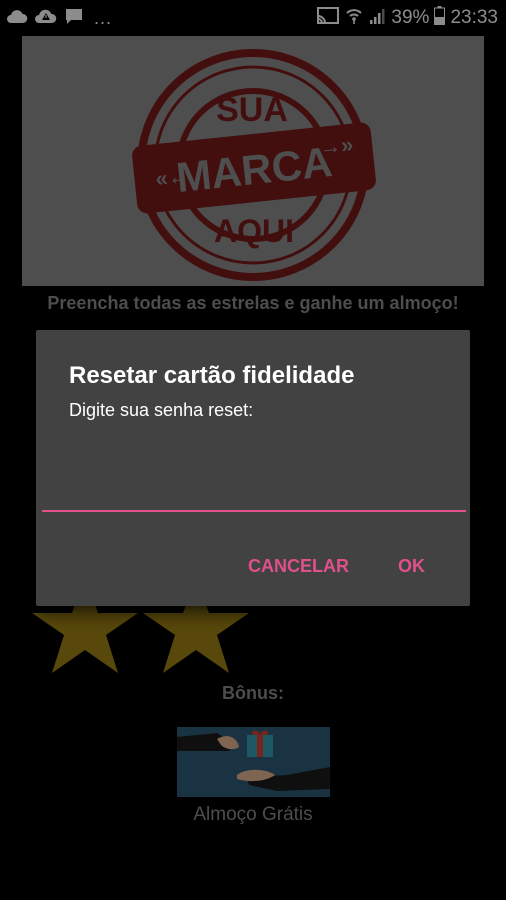  I want to click on dialog-message: Digite sua senha reset:, so click(161, 410).